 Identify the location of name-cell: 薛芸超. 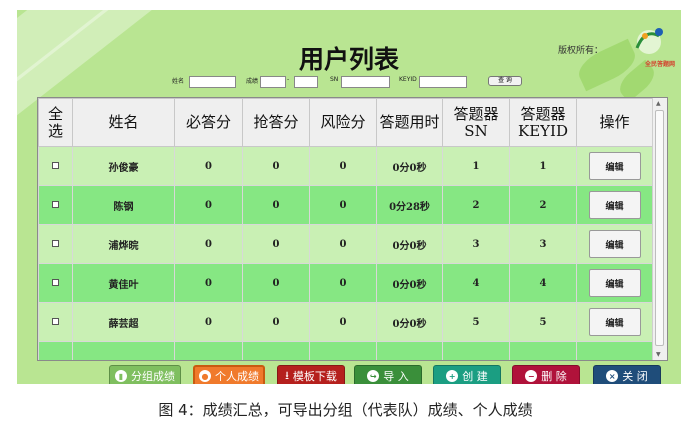
(123, 322).